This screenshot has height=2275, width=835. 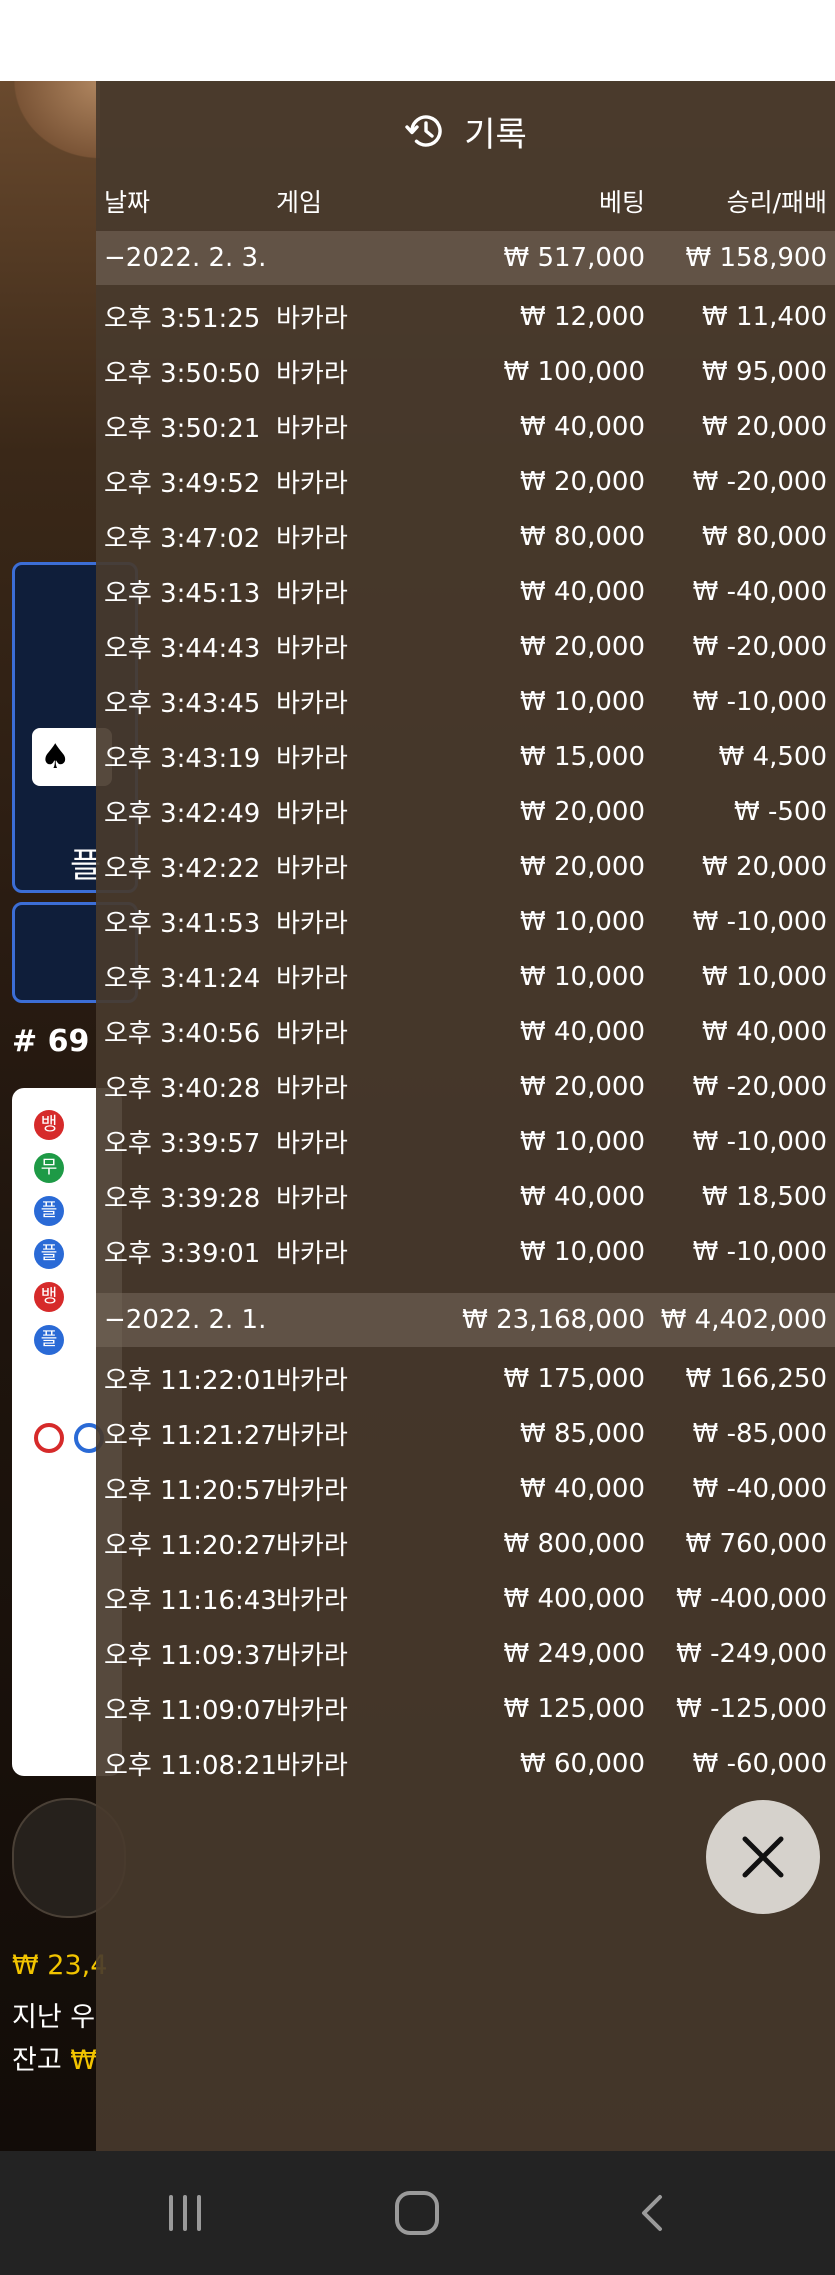 I want to click on table-row: 오후 11:22:01 바카라 ₩ 175,000 ₩ 166,250, so click(x=465, y=1378).